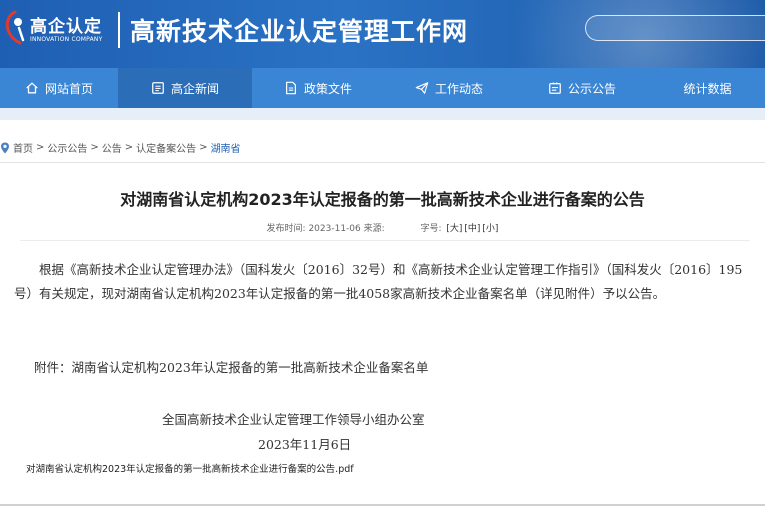 This screenshot has width=765, height=510. What do you see at coordinates (490, 229) in the screenshot?
I see `font-size-small-button: [小]` at bounding box center [490, 229].